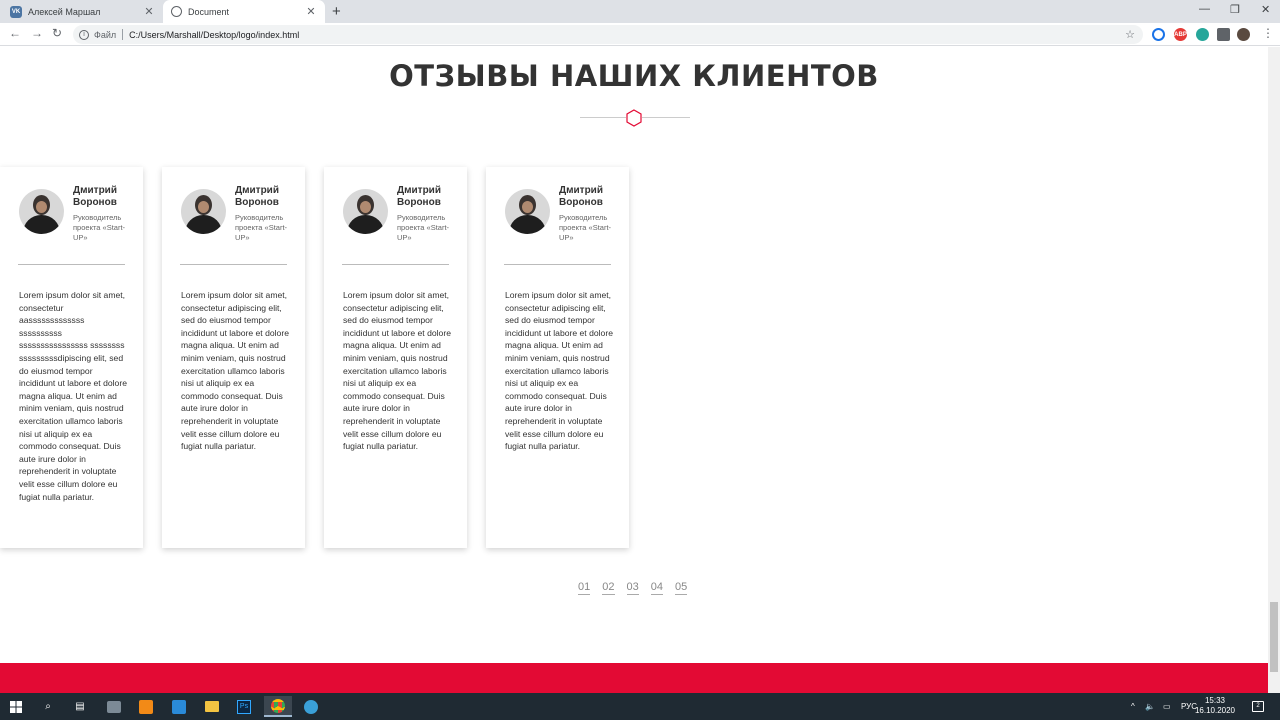  What do you see at coordinates (114, 706) in the screenshot?
I see `network-app-icon` at bounding box center [114, 706].